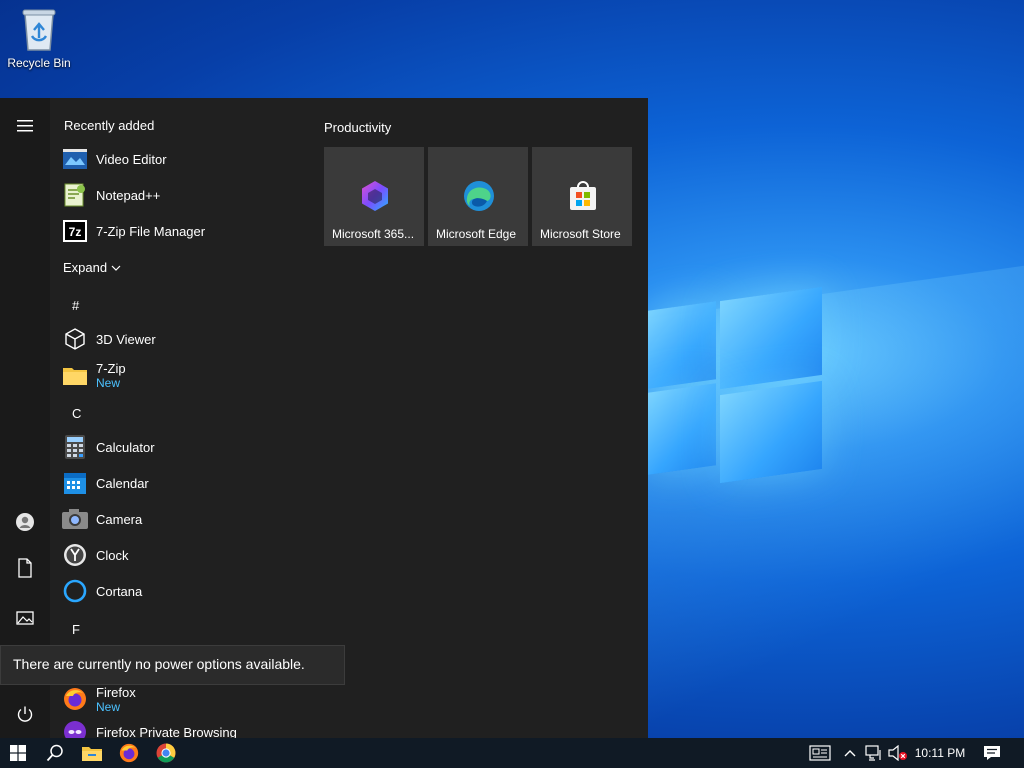 The width and height of the screenshot is (1024, 768). I want to click on app-7zip-folder: 7-Zip New, so click(182, 375).